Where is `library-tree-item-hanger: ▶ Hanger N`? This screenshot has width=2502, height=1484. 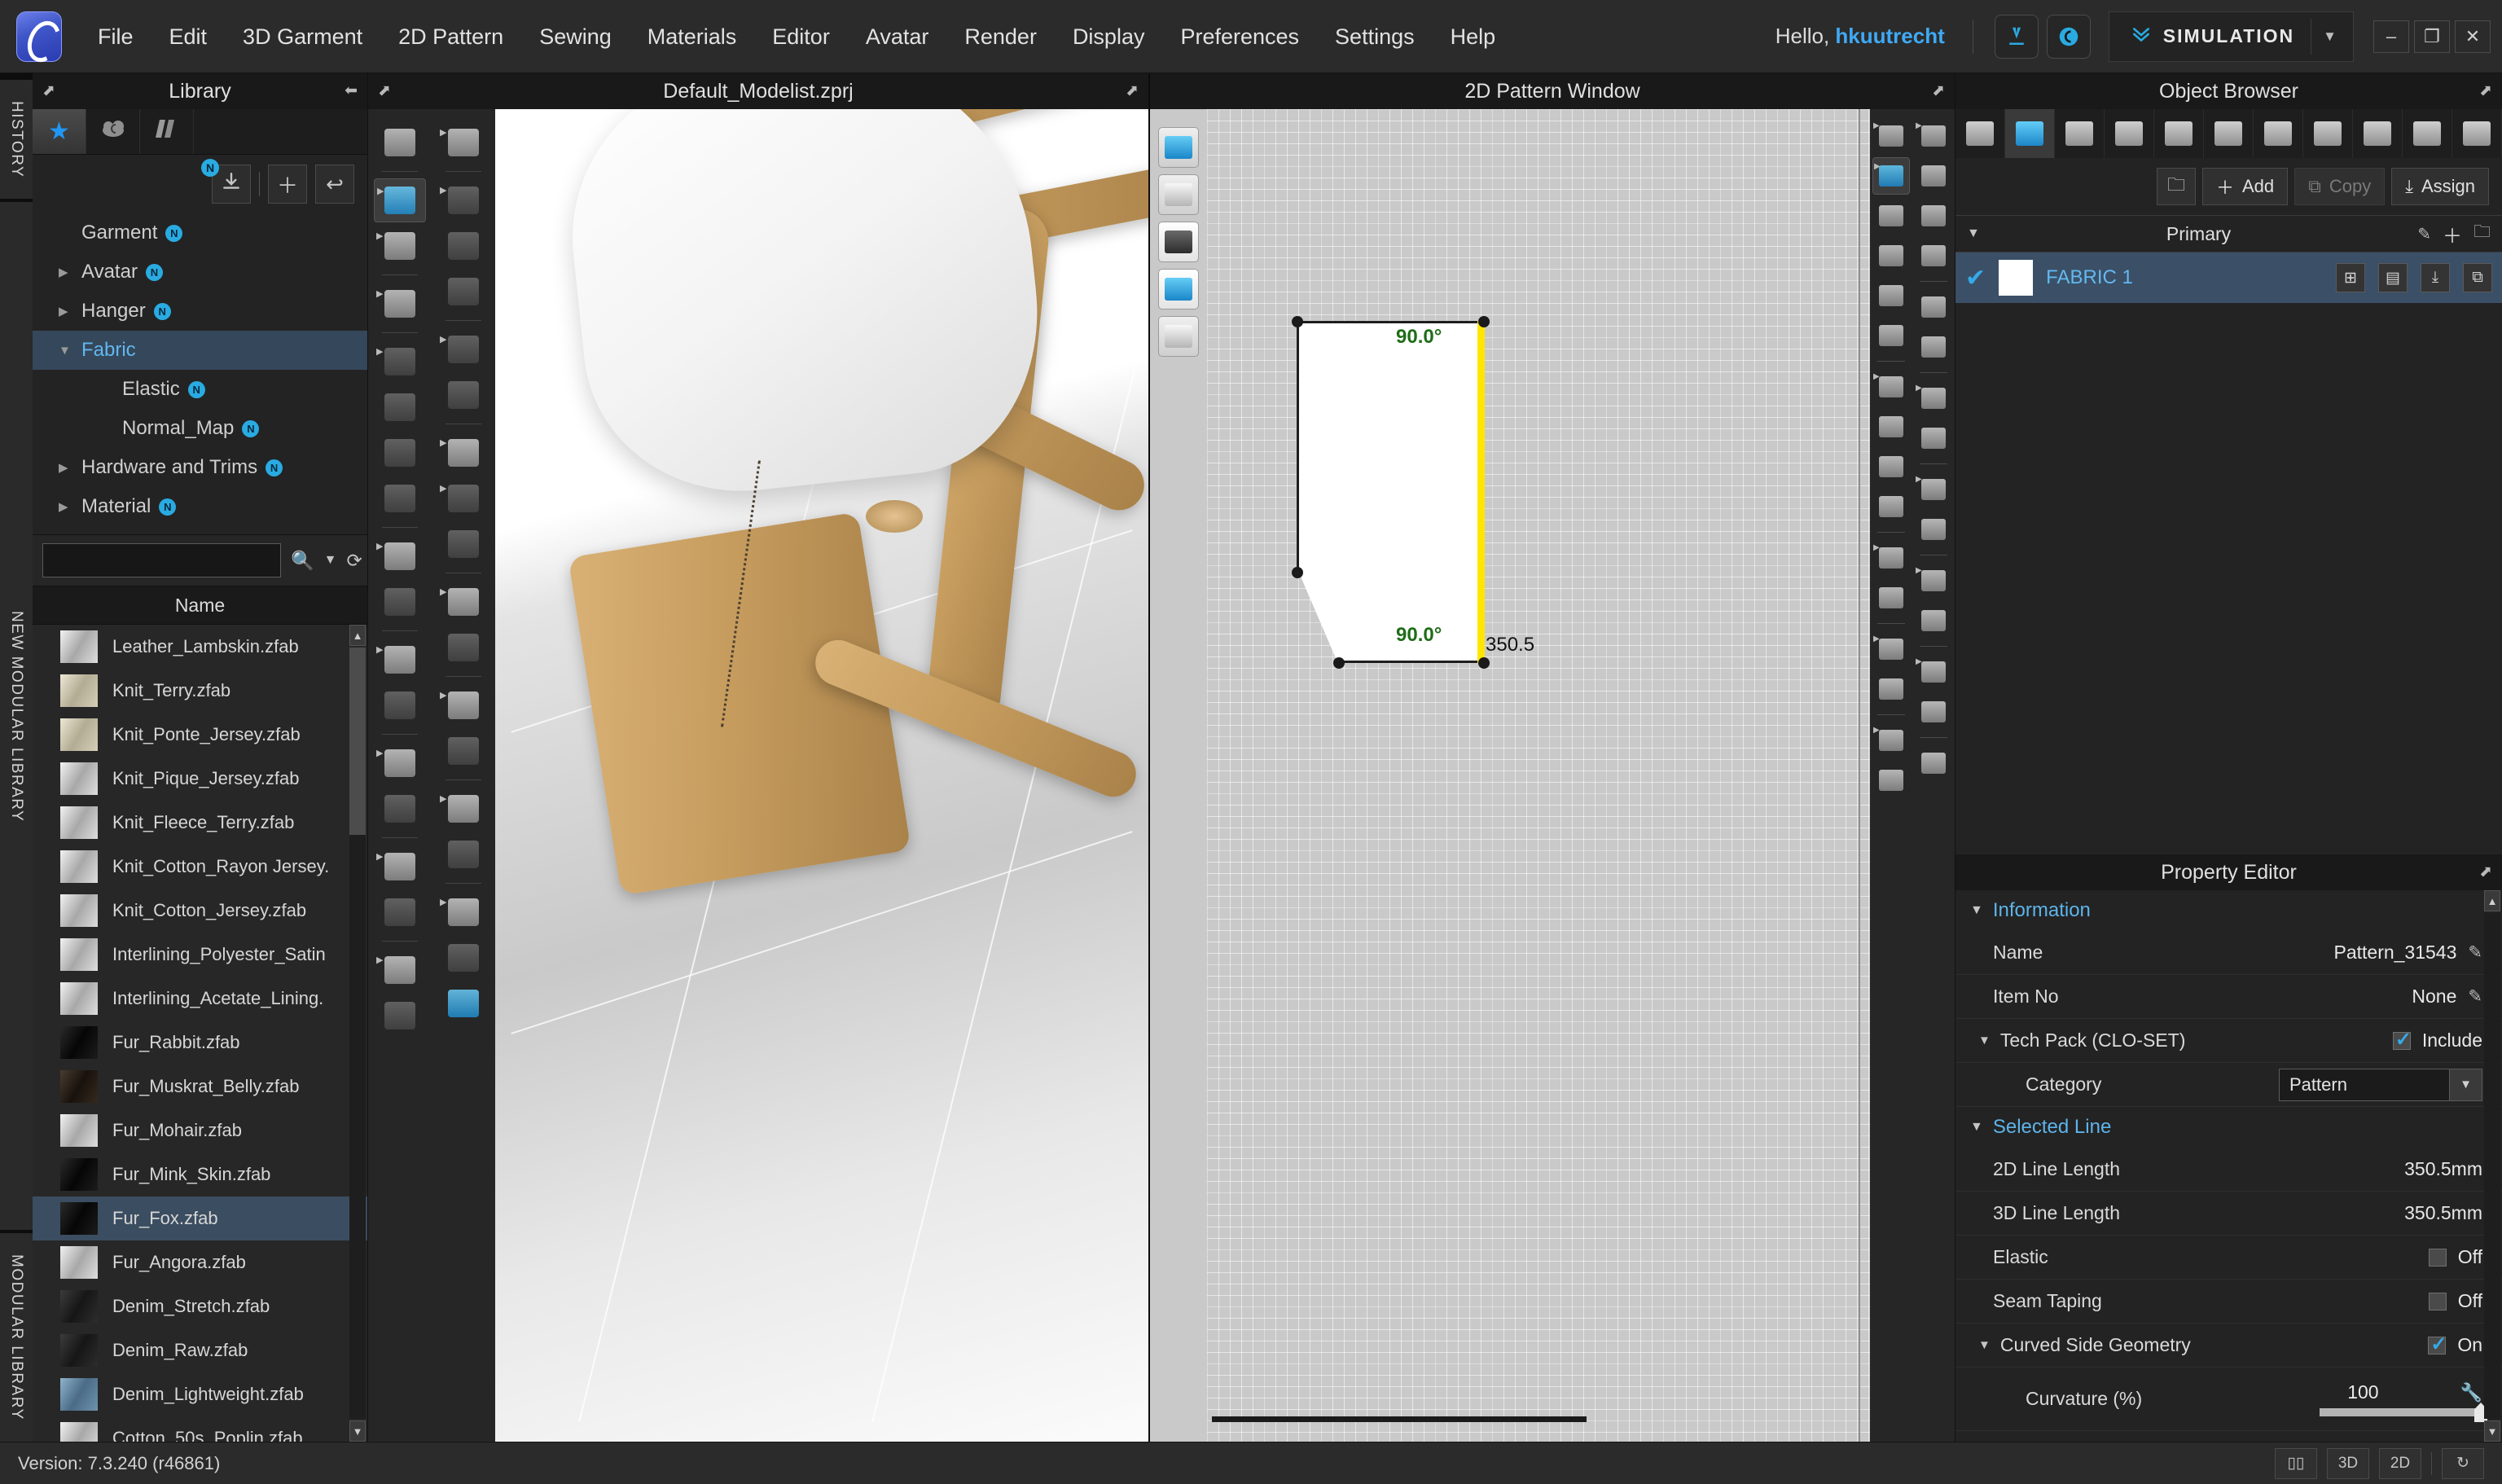 library-tree-item-hanger: ▶ Hanger N is located at coordinates (200, 311).